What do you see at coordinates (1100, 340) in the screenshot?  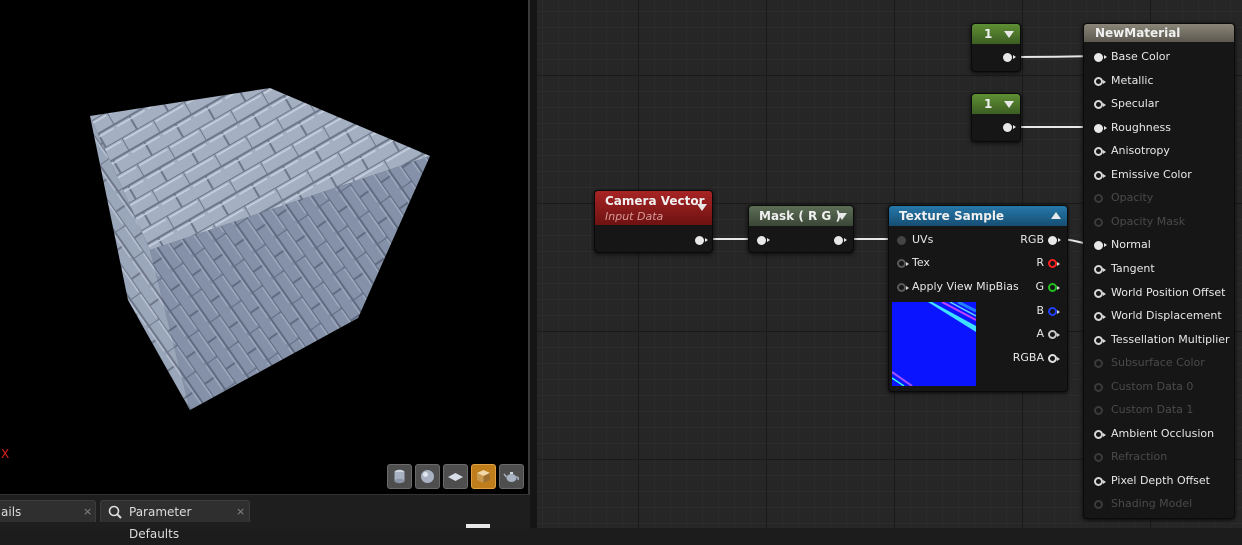 I see `material-pin-tessellation-multiplier` at bounding box center [1100, 340].